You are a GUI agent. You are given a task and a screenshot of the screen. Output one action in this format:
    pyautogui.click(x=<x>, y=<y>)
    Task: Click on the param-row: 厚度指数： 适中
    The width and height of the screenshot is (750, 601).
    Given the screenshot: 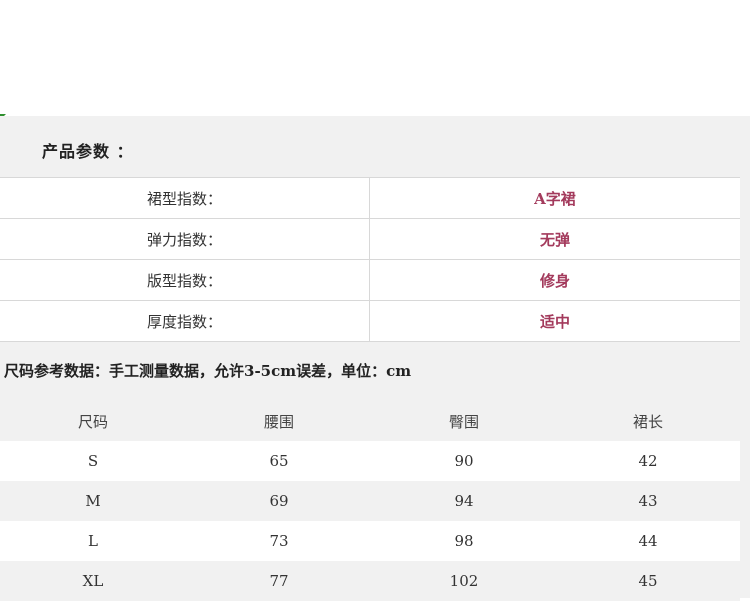 What is the action you would take?
    pyautogui.click(x=370, y=321)
    